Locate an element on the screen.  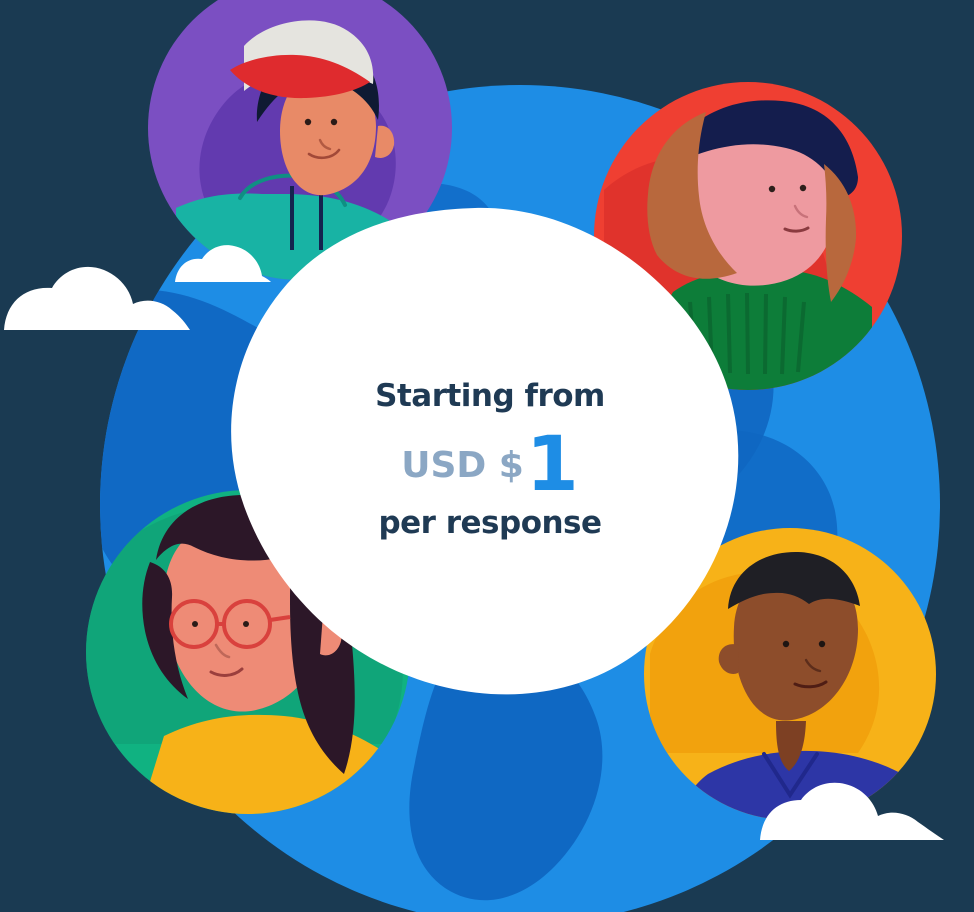
price-row: USD $ 1 is located at coordinates (490, 463).